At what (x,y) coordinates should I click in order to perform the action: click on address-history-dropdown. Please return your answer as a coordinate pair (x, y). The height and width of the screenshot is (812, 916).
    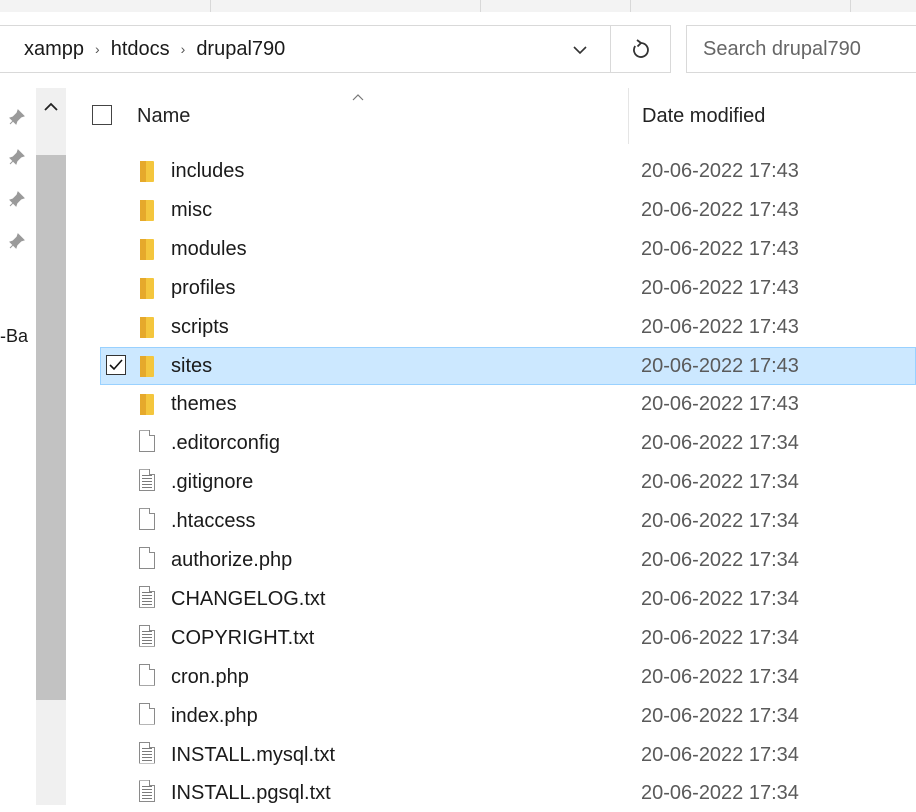
    Looking at the image, I should click on (580, 50).